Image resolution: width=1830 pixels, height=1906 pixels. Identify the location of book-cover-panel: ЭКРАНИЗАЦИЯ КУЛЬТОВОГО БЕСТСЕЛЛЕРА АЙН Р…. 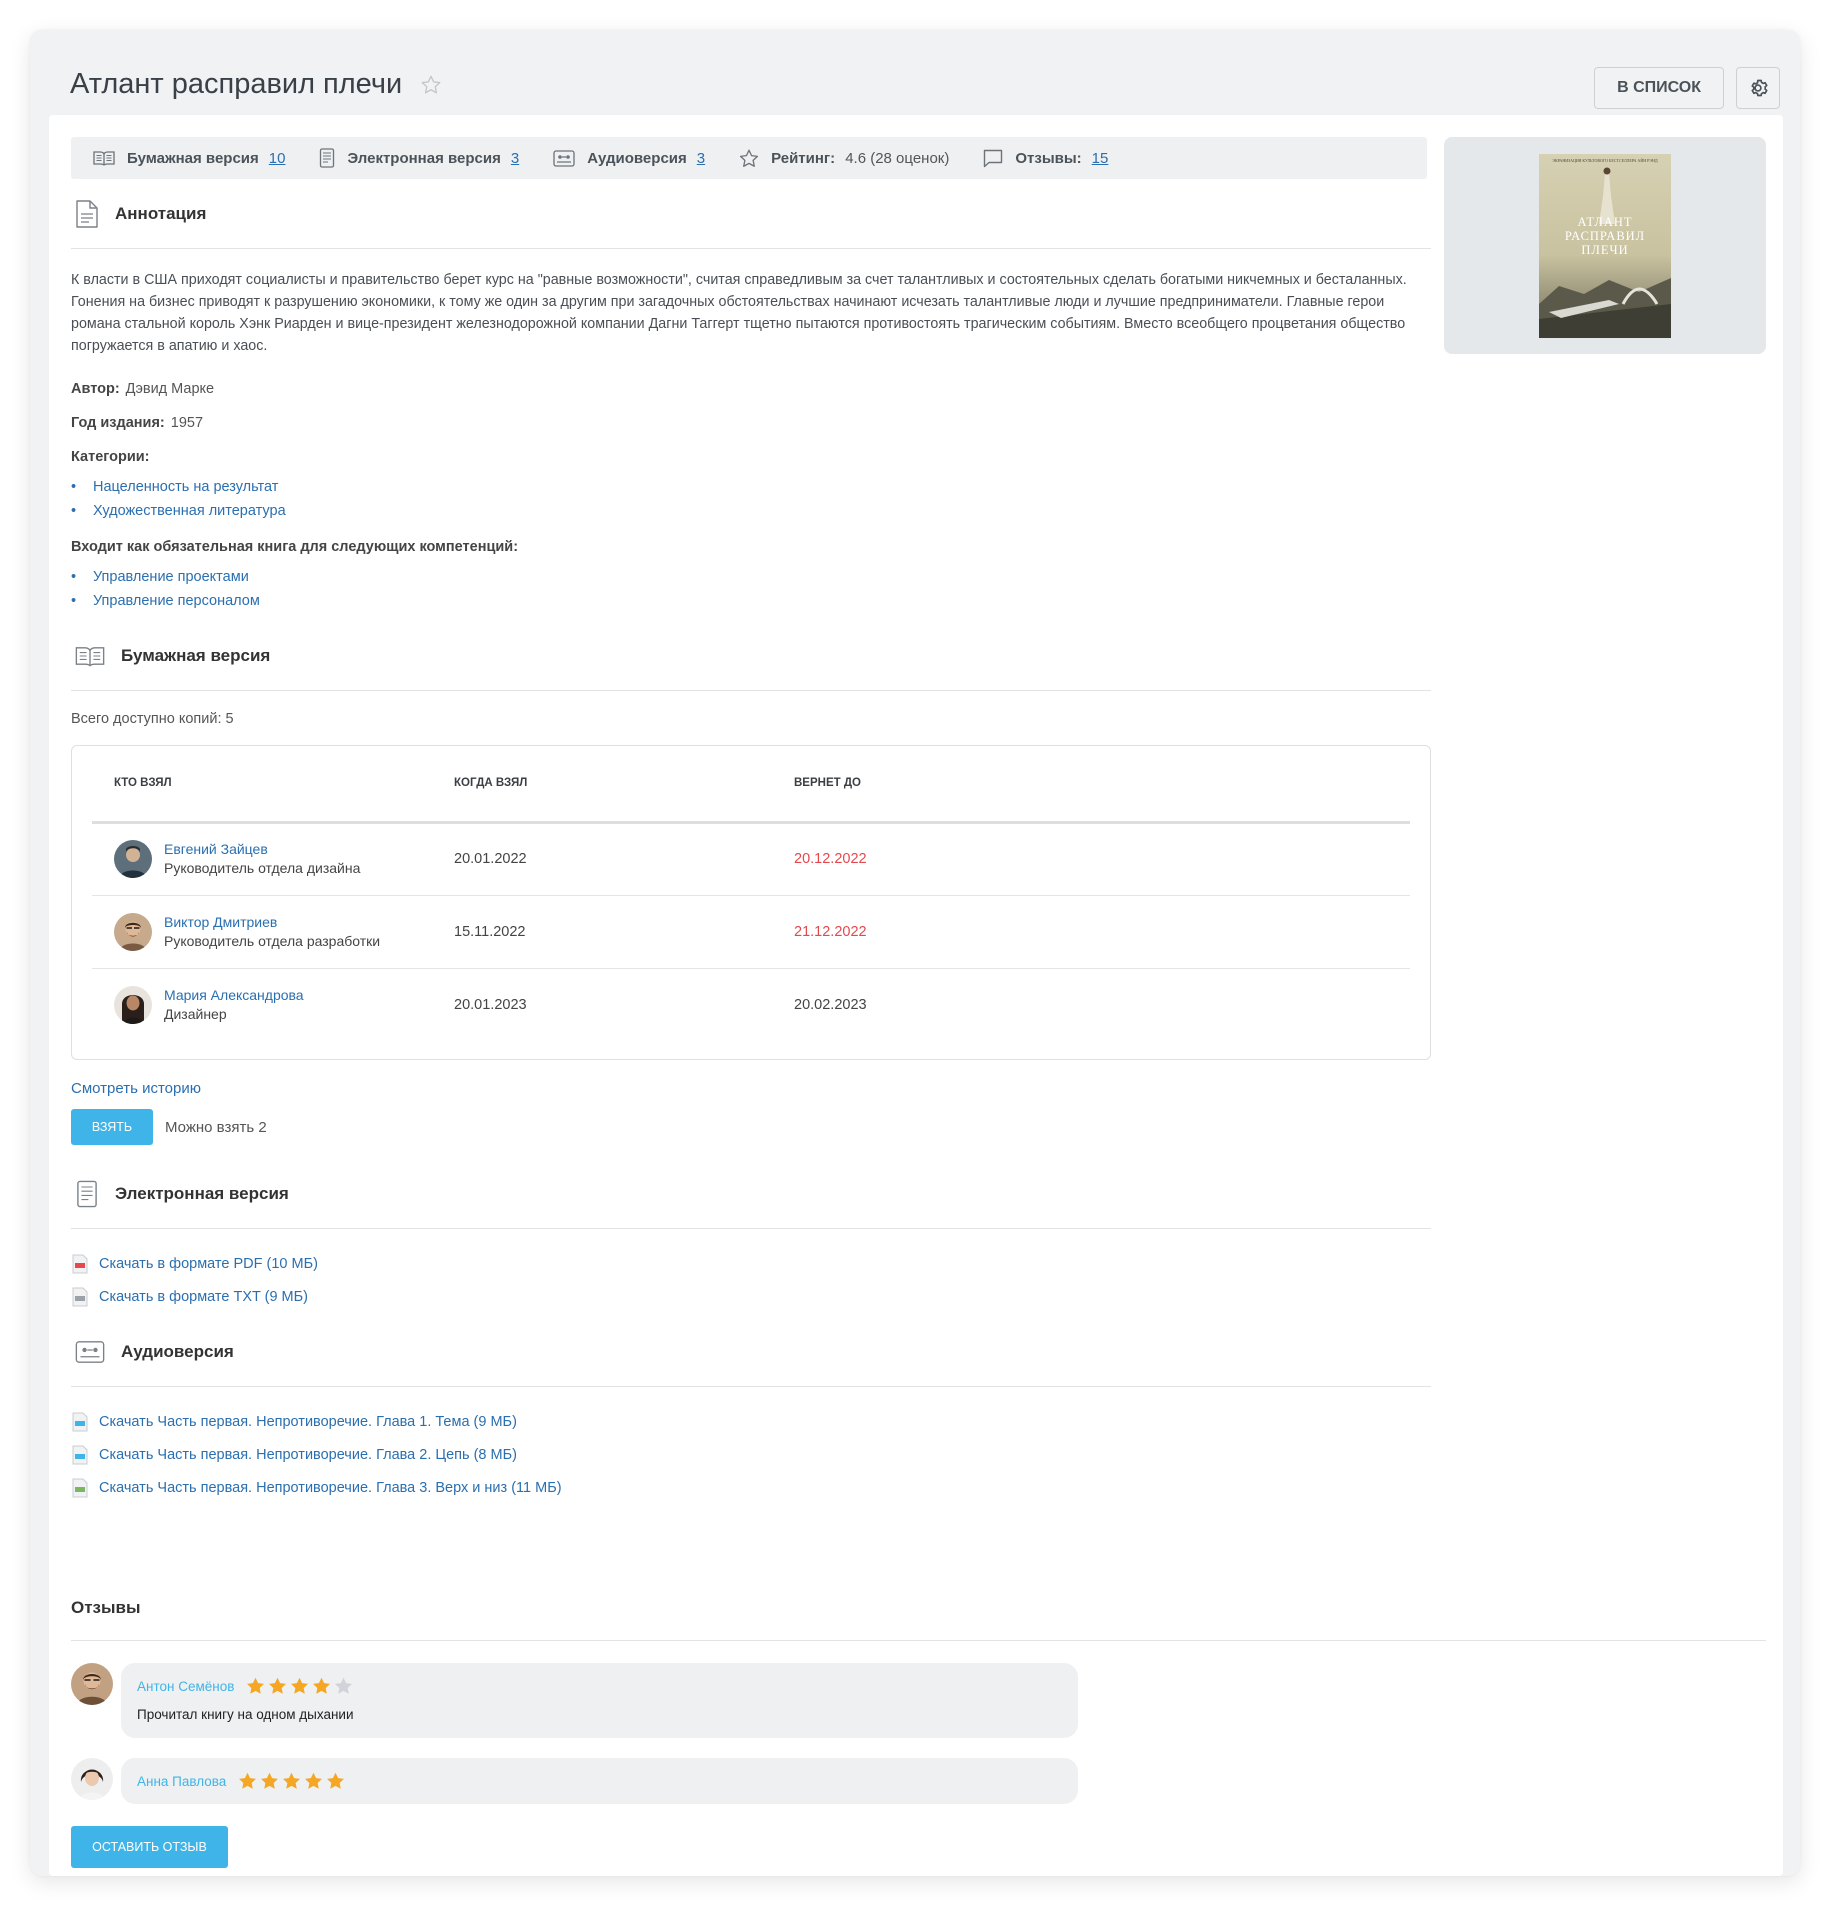
(1605, 245).